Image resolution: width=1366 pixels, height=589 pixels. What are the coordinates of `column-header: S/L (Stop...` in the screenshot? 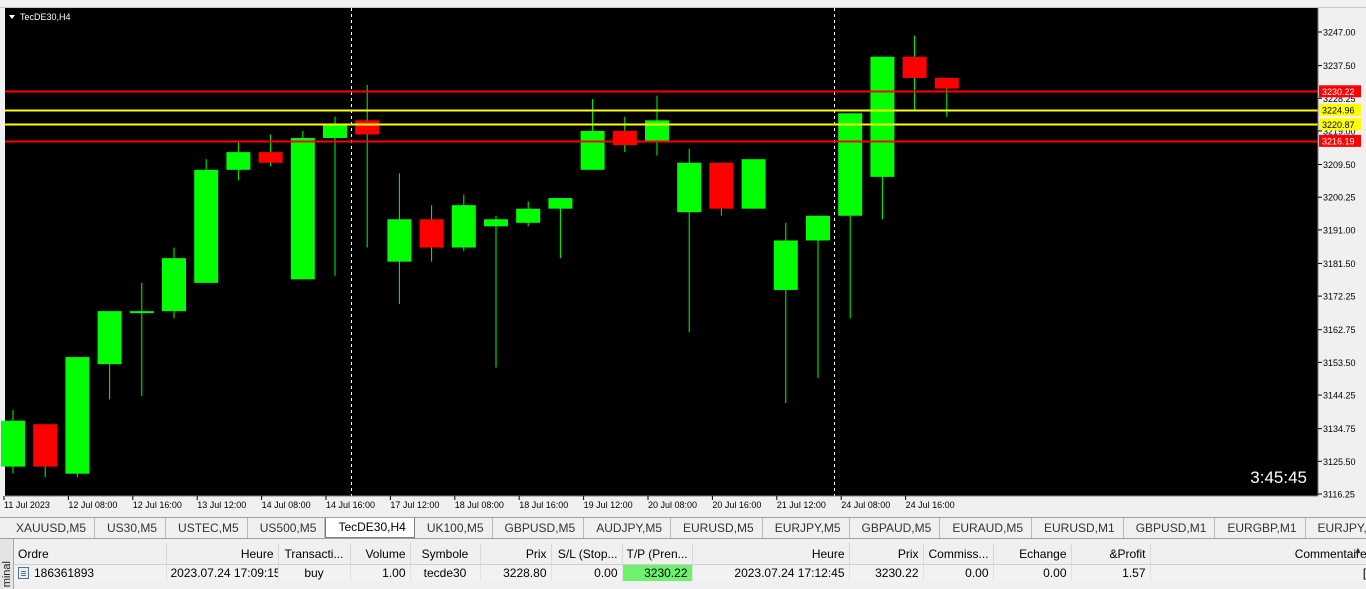 It's located at (587, 554).